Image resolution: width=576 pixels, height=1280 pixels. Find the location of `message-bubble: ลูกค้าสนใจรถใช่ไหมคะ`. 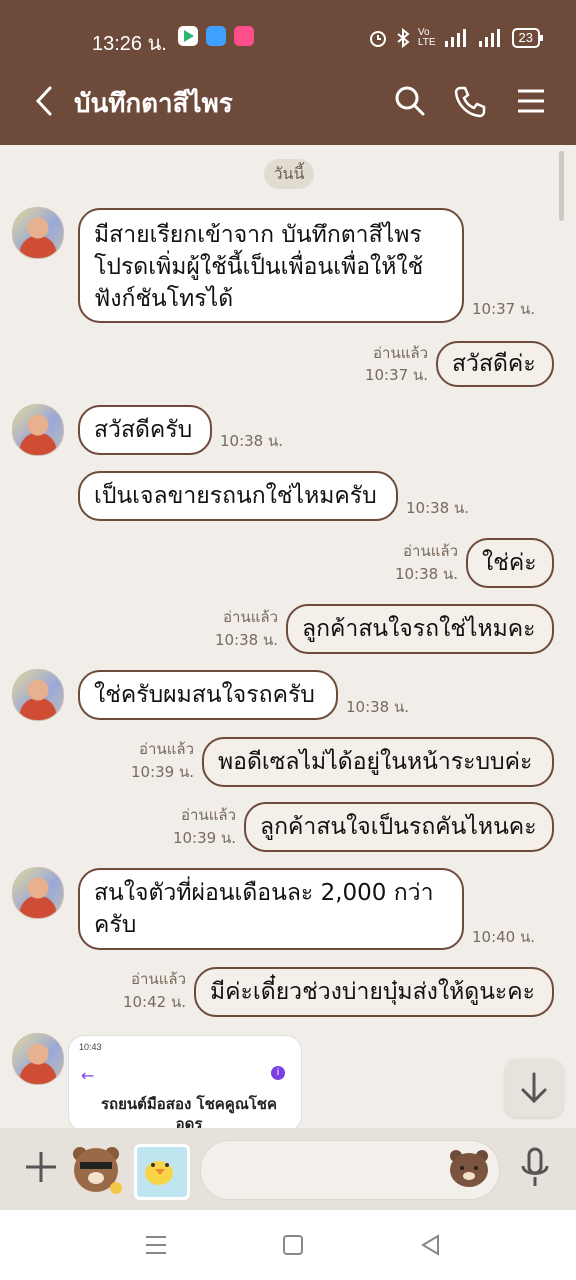

message-bubble: ลูกค้าสนใจรถใช่ไหมคะ is located at coordinates (420, 629).